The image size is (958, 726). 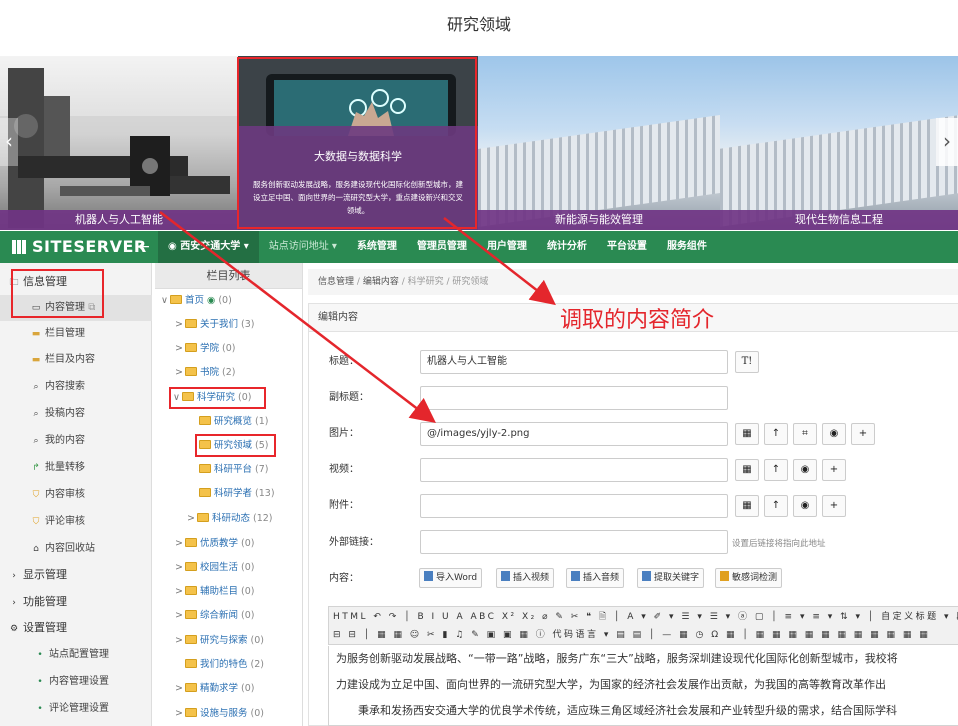 What do you see at coordinates (499, 261) in the screenshot?
I see `arrow-to-summary` at bounding box center [499, 261].